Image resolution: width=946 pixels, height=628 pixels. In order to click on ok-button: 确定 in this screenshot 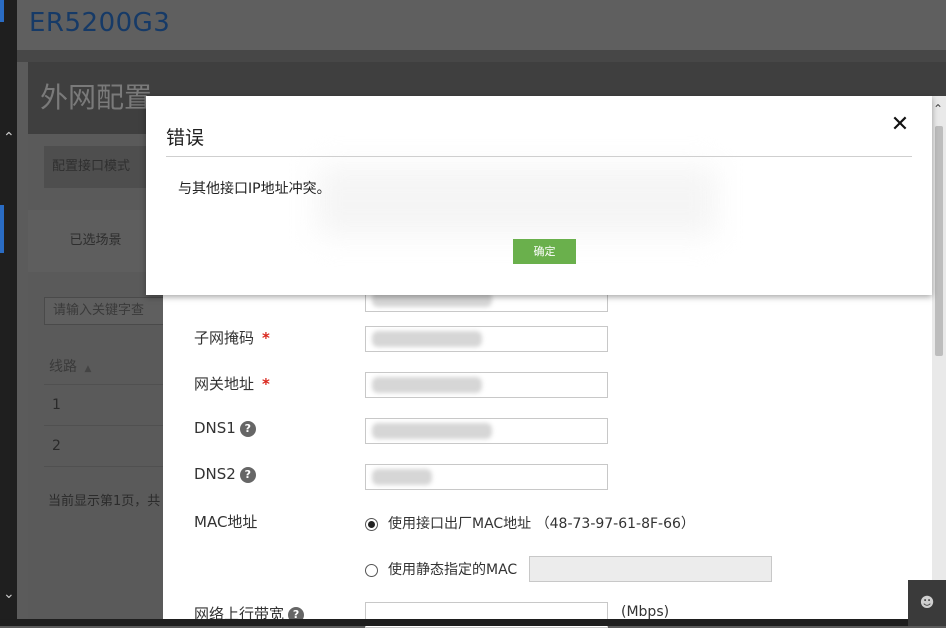, I will do `click(544, 251)`.